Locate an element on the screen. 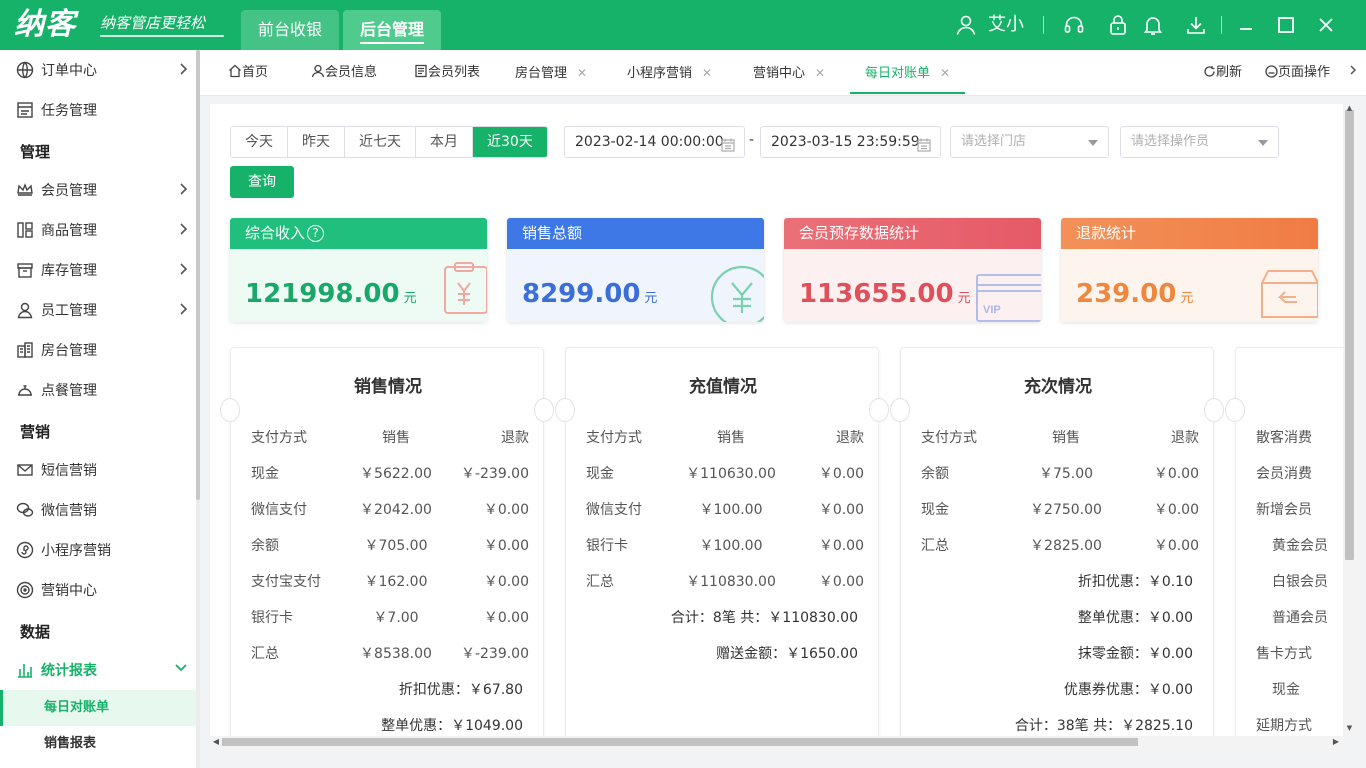  username: 艾小 is located at coordinates (1006, 25).